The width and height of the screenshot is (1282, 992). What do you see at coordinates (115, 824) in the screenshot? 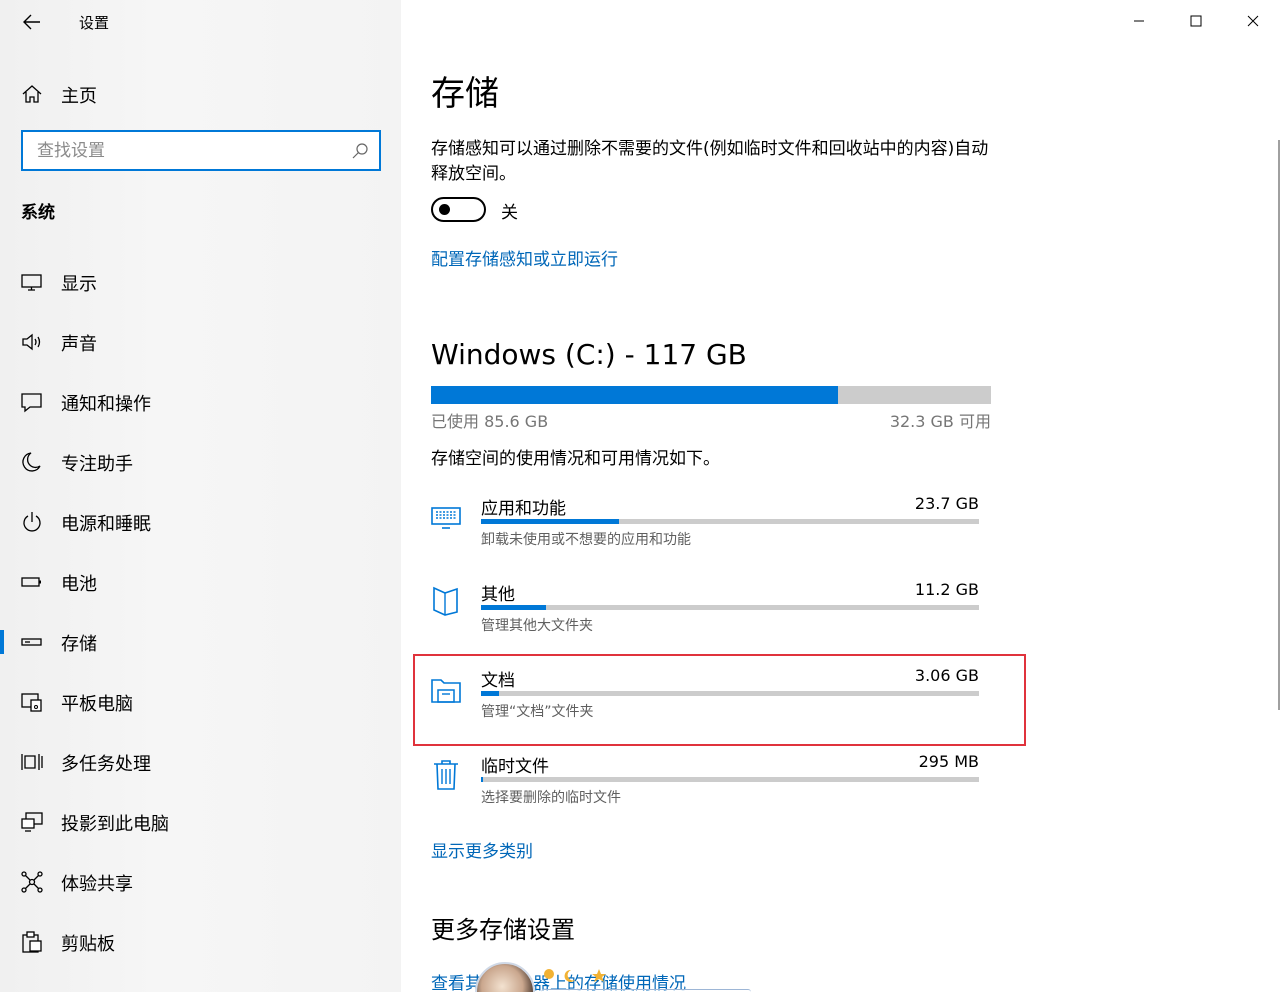
I see `sidebar-item-label: 投影到此电脑` at bounding box center [115, 824].